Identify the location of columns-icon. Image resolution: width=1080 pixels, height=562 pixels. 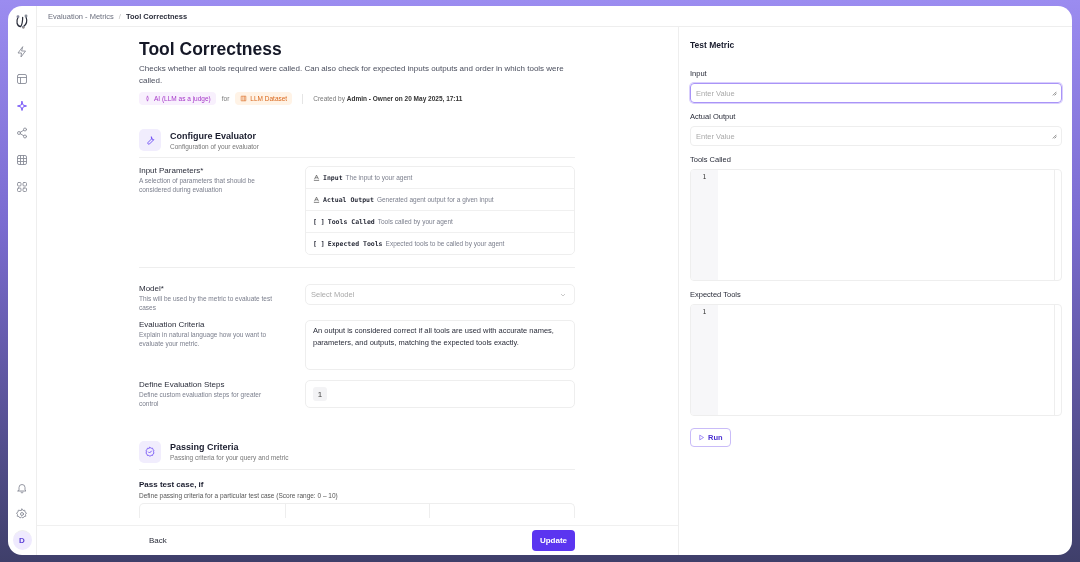
(244, 99).